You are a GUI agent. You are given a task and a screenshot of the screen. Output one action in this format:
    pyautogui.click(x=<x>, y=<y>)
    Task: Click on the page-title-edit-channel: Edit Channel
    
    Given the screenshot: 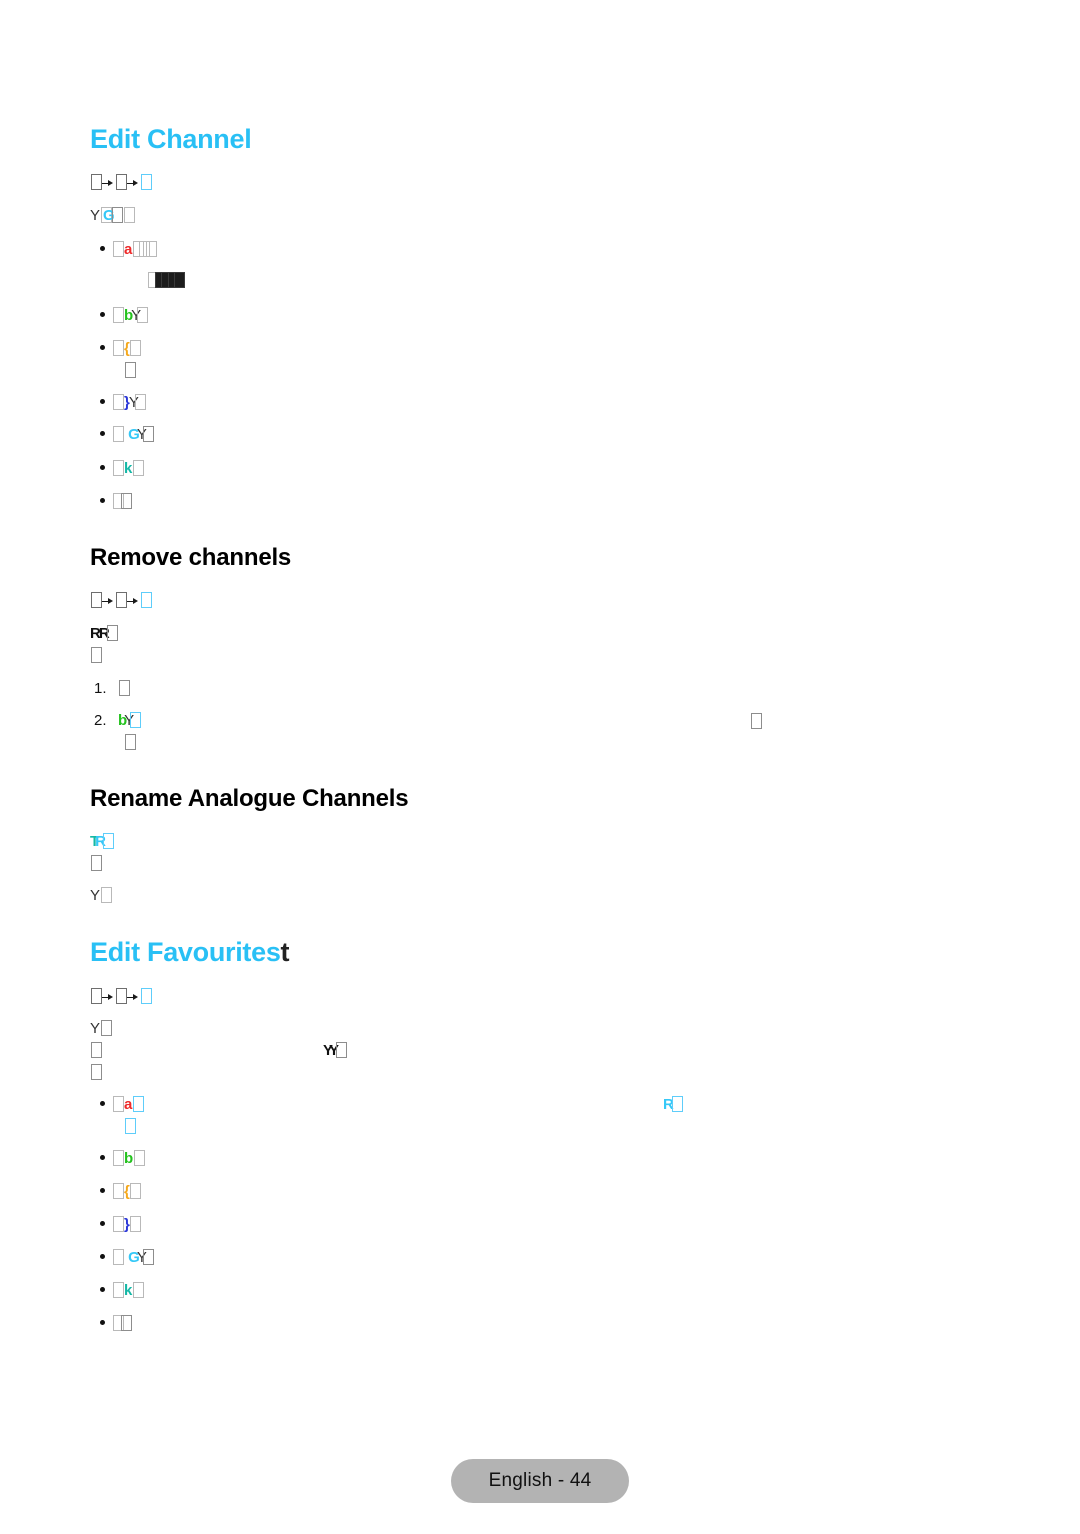 What is the action you would take?
    pyautogui.click(x=171, y=139)
    